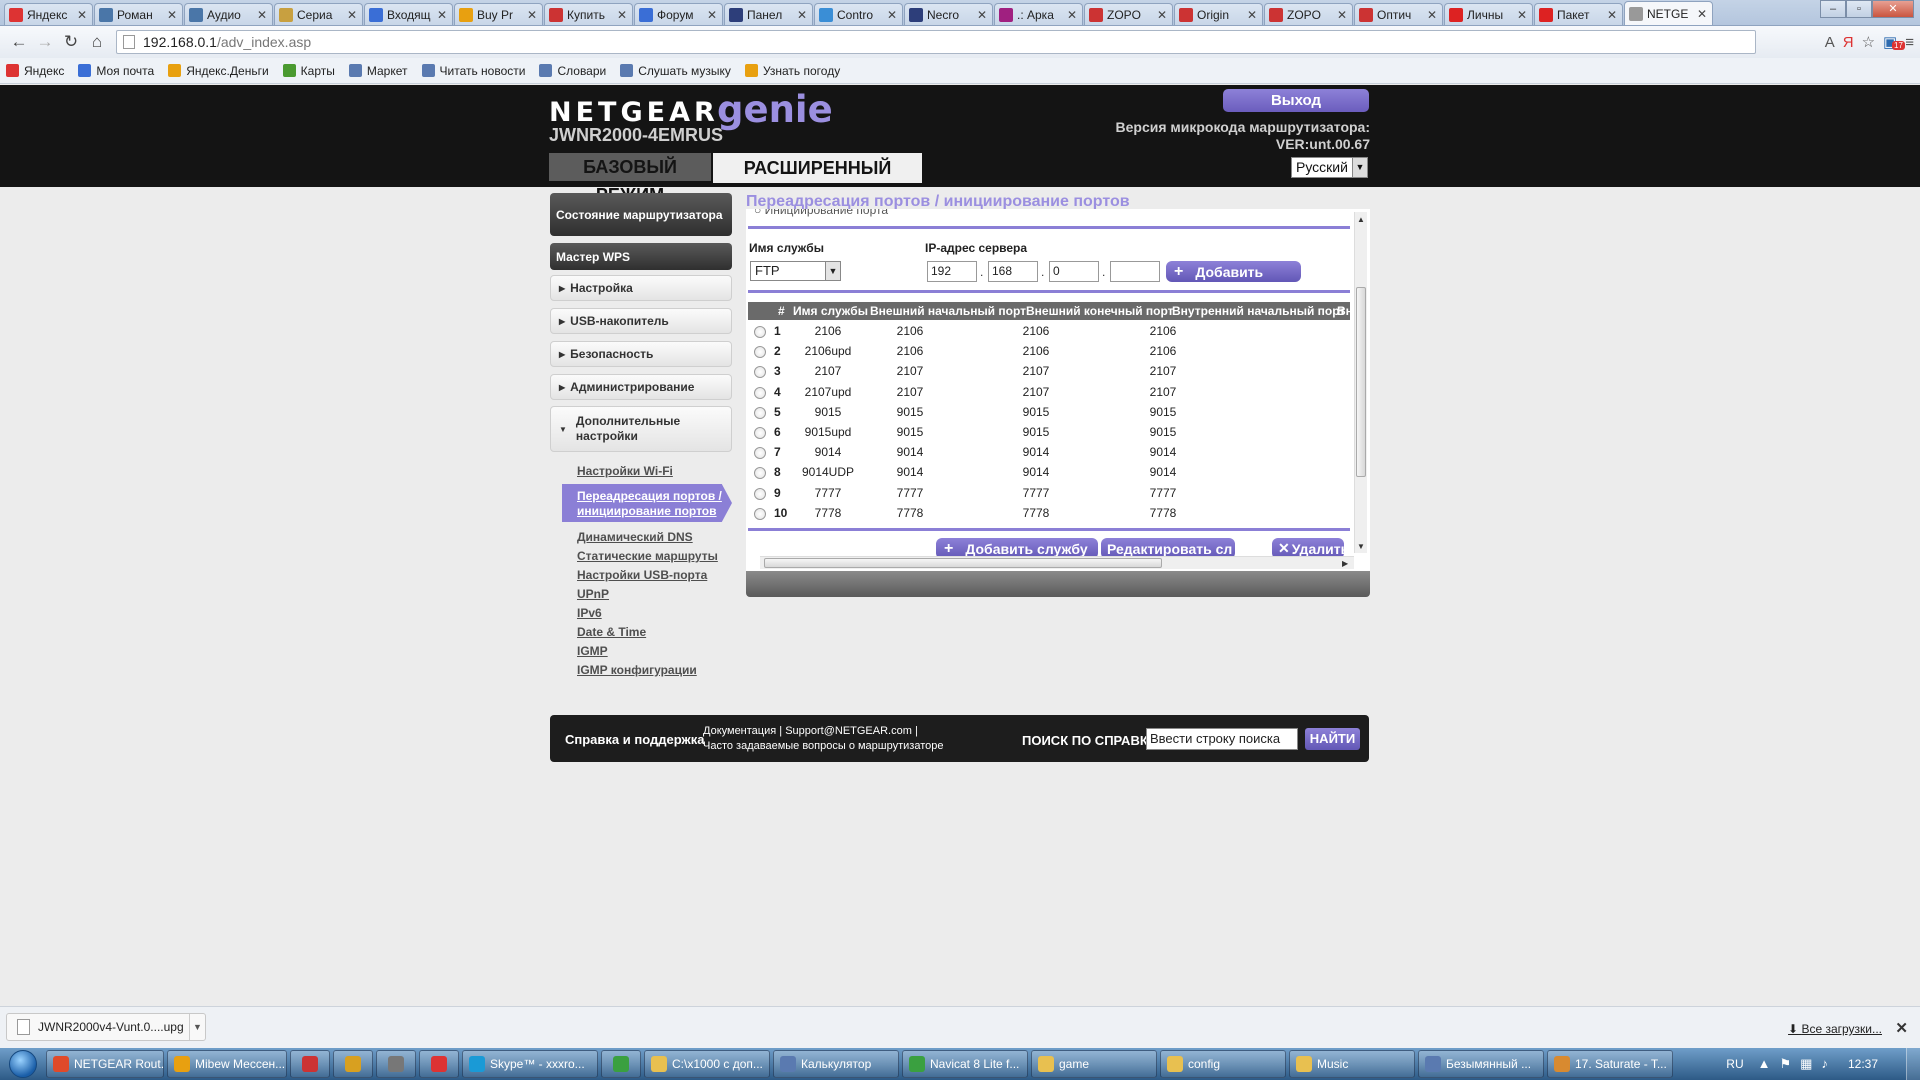 The height and width of the screenshot is (1080, 1920). What do you see at coordinates (836, 1064) in the screenshot?
I see `taskbar-item: Калькулятор` at bounding box center [836, 1064].